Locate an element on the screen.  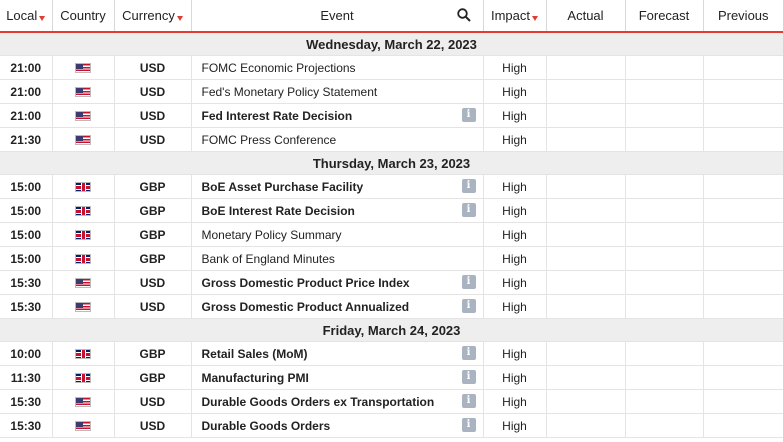
event-cell: FOMC Press Conference is located at coordinates (337, 139).